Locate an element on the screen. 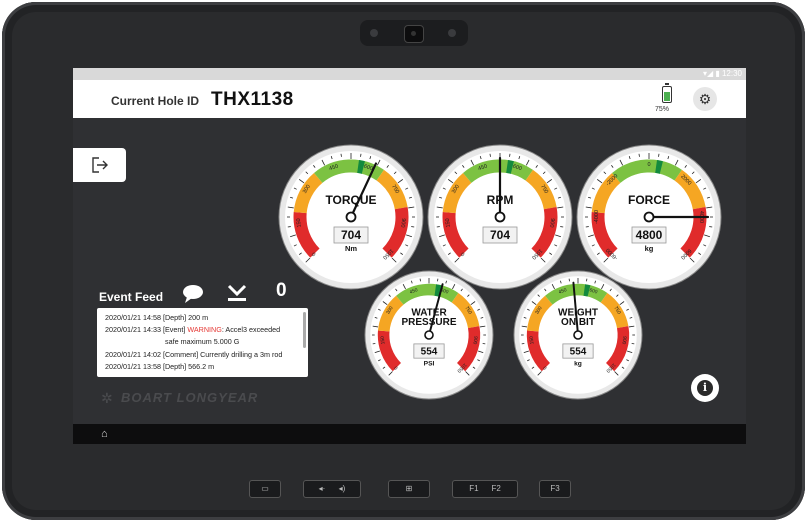 The height and width of the screenshot is (522, 807). gauge-unit: PSI is located at coordinates (429, 363).